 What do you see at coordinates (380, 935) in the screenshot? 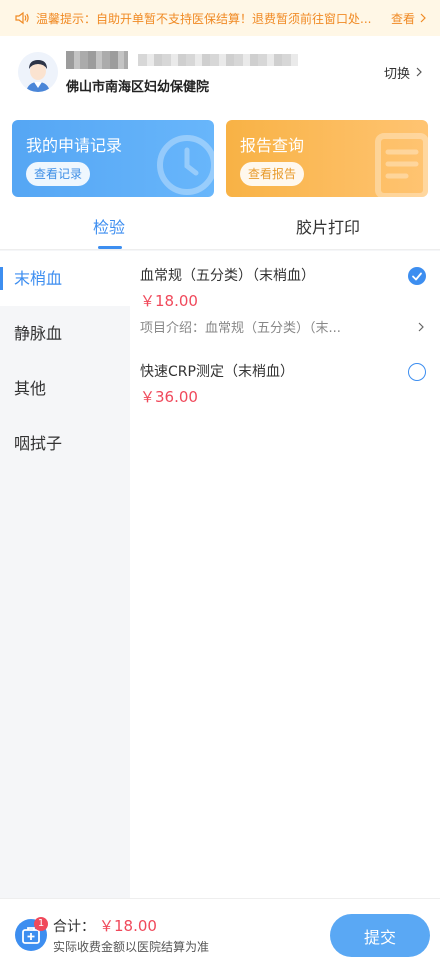
I see `submit-button: 提交` at bounding box center [380, 935].